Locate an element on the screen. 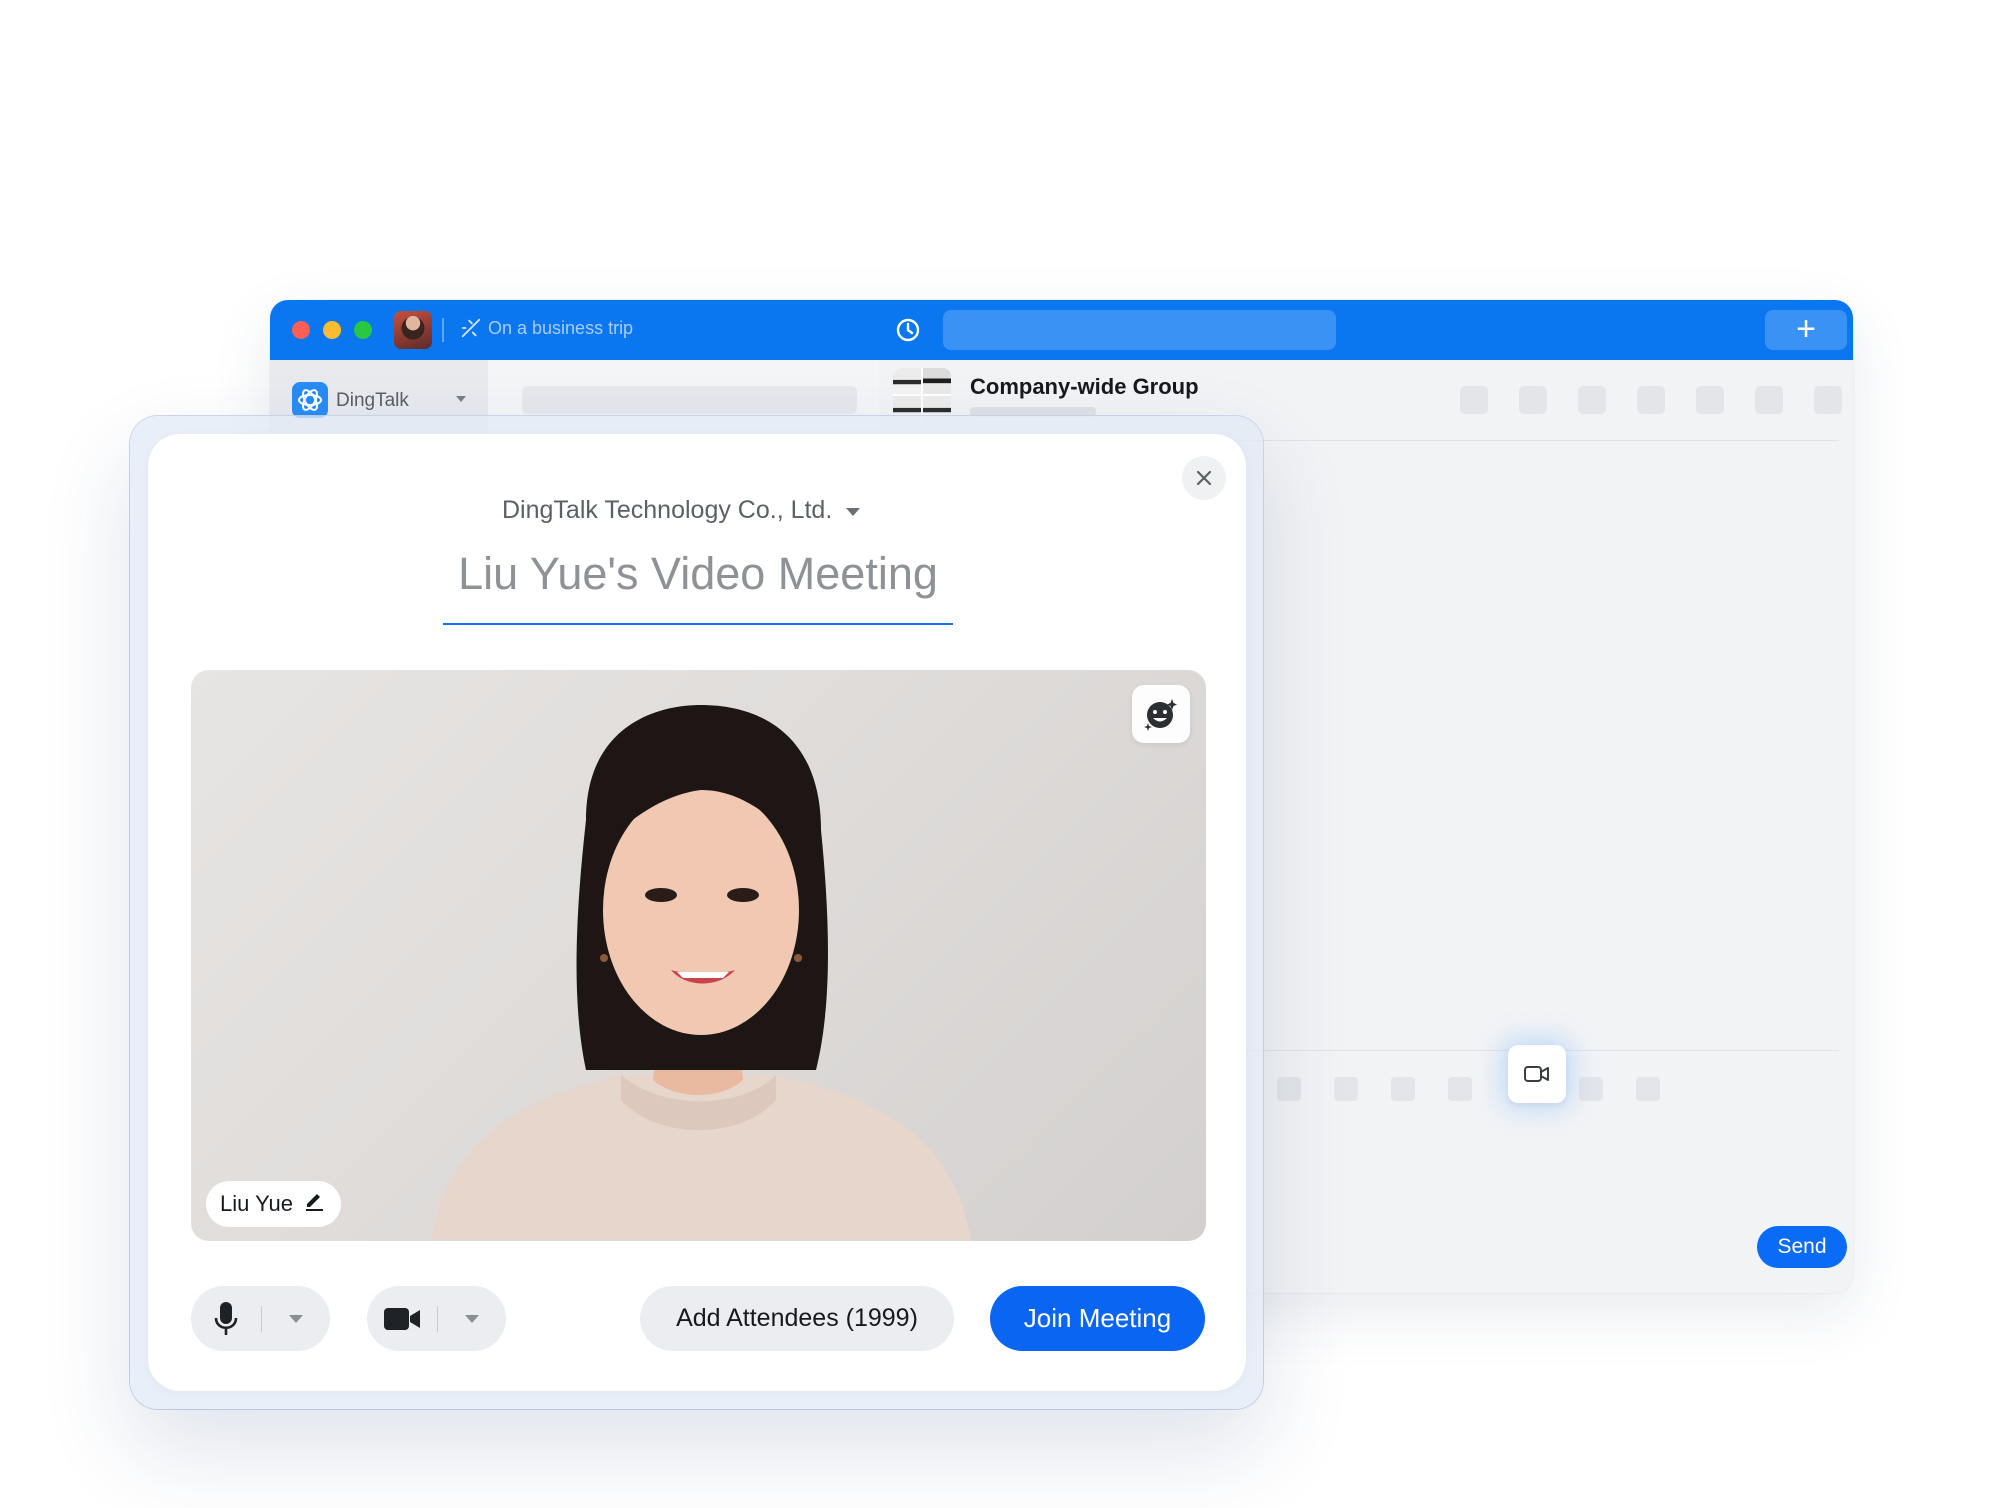 Image resolution: width=2000 pixels, height=1508 pixels. user-avatar is located at coordinates (413, 330).